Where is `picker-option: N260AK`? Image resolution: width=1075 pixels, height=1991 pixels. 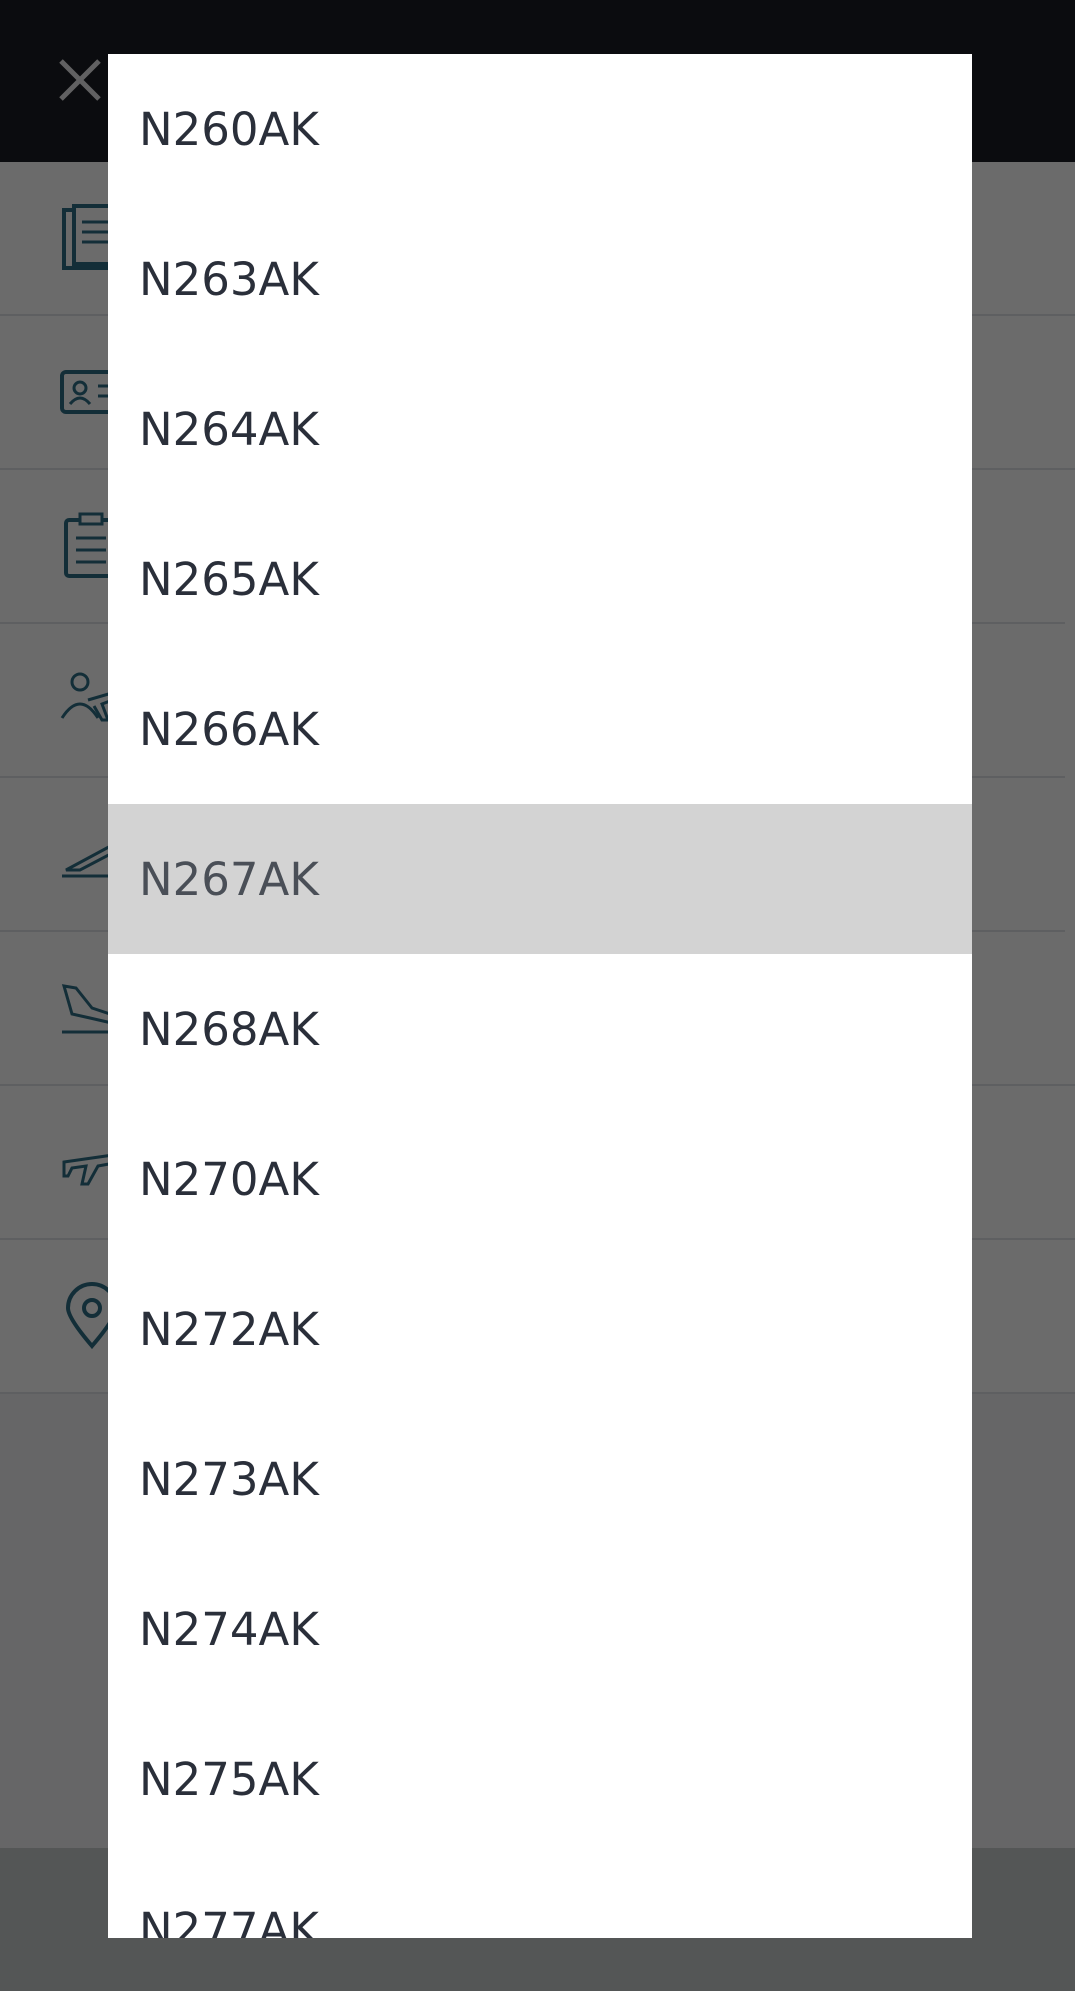
picker-option: N260AK is located at coordinates (540, 129).